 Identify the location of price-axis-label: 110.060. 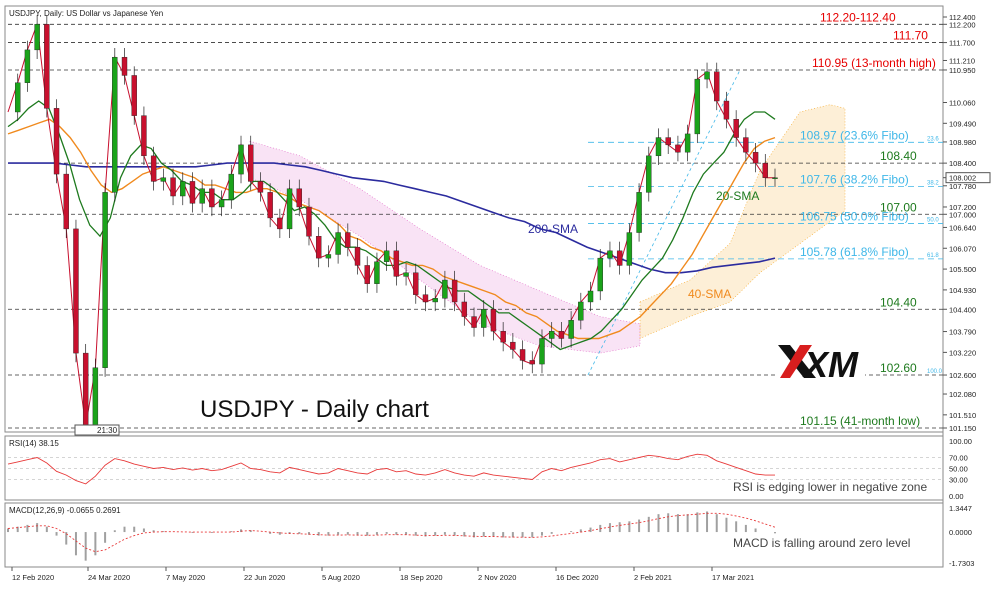
(962, 102).